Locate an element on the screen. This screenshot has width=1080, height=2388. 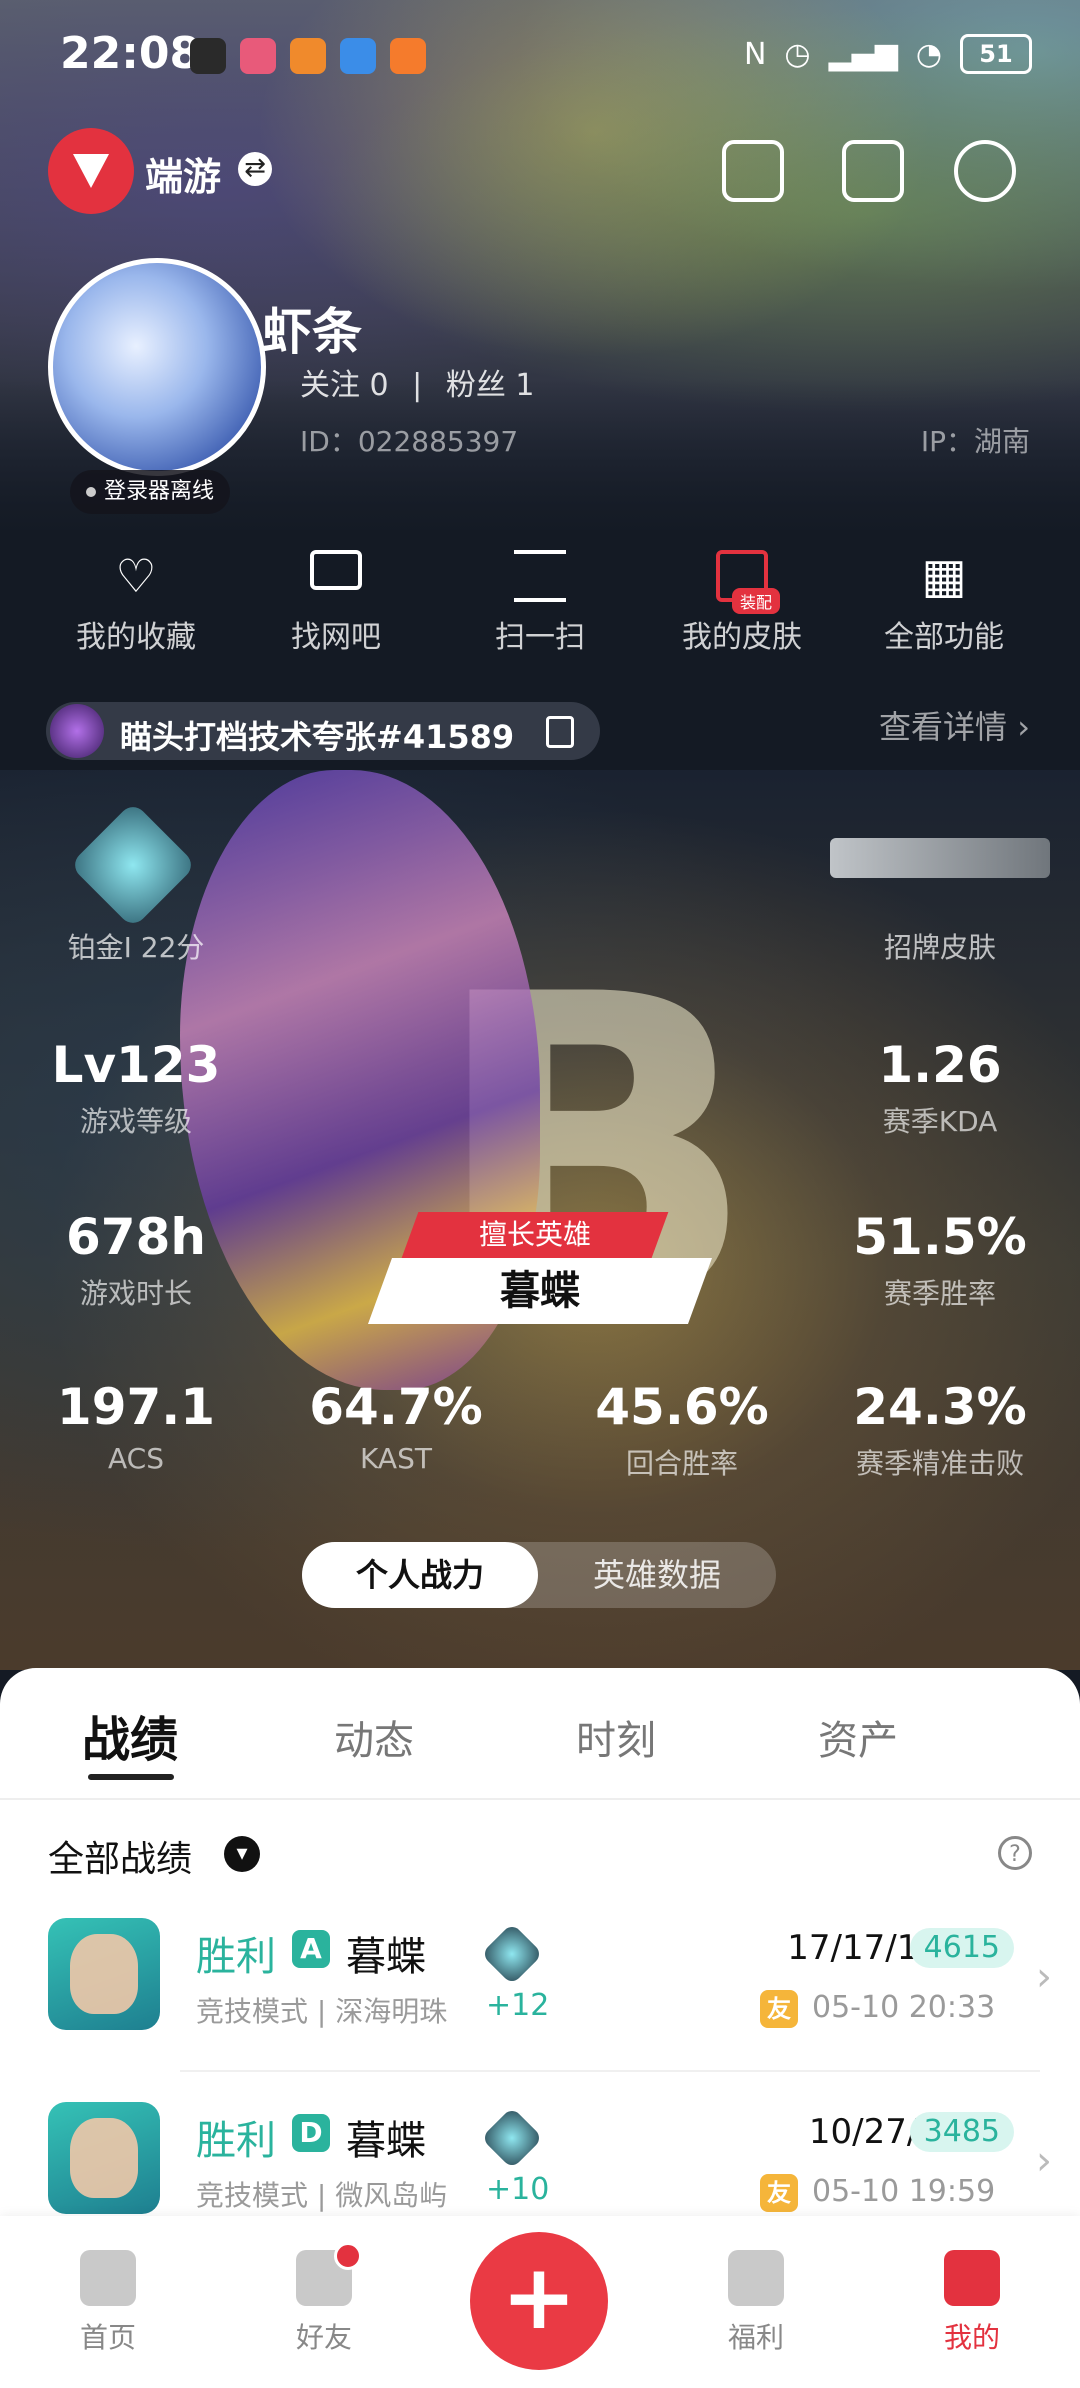
round-win-label: 回合胜率 is located at coordinates (681, 1463).